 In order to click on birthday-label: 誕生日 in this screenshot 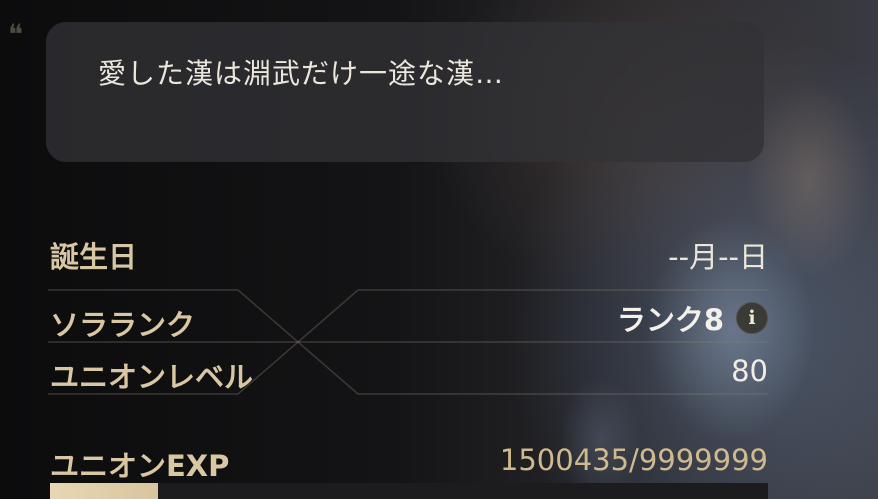, I will do `click(94, 257)`.